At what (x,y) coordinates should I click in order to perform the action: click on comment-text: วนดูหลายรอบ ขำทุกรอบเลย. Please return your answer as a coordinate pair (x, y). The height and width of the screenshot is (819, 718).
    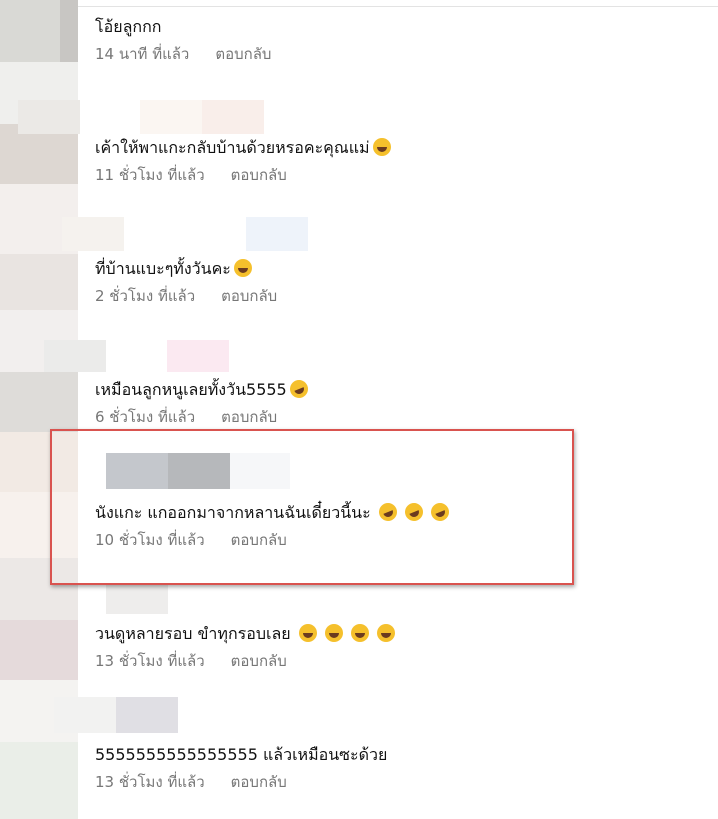
    Looking at the image, I should click on (245, 634).